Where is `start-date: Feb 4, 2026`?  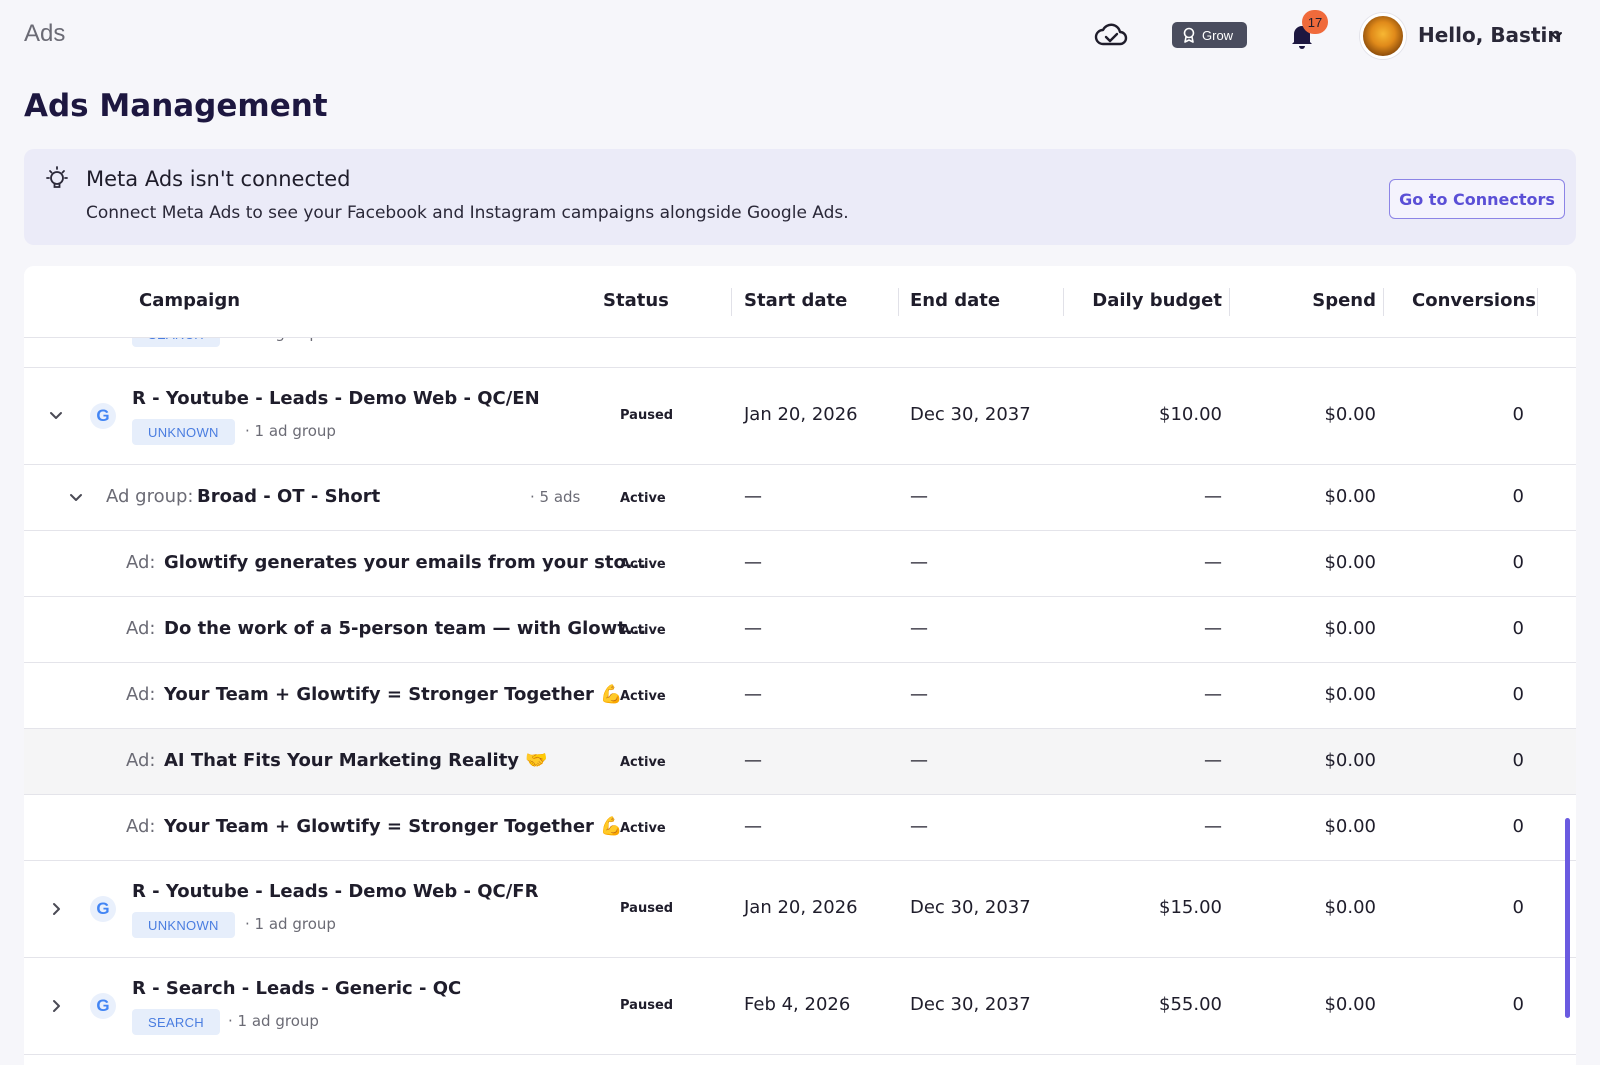
start-date: Feb 4, 2026 is located at coordinates (797, 1004).